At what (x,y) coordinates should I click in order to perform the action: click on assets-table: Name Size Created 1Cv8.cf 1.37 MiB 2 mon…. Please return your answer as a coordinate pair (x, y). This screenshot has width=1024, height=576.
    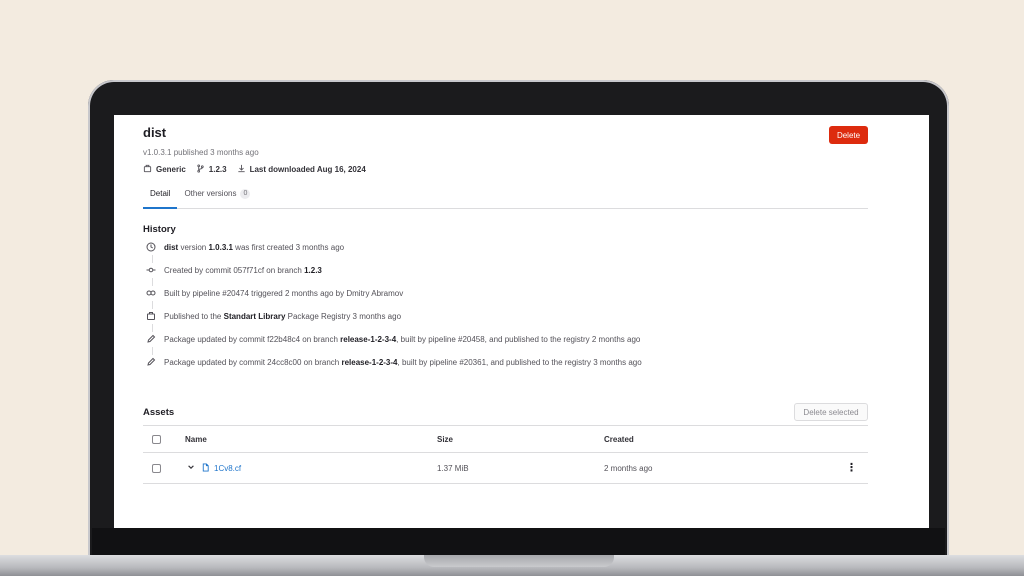
    Looking at the image, I should click on (505, 454).